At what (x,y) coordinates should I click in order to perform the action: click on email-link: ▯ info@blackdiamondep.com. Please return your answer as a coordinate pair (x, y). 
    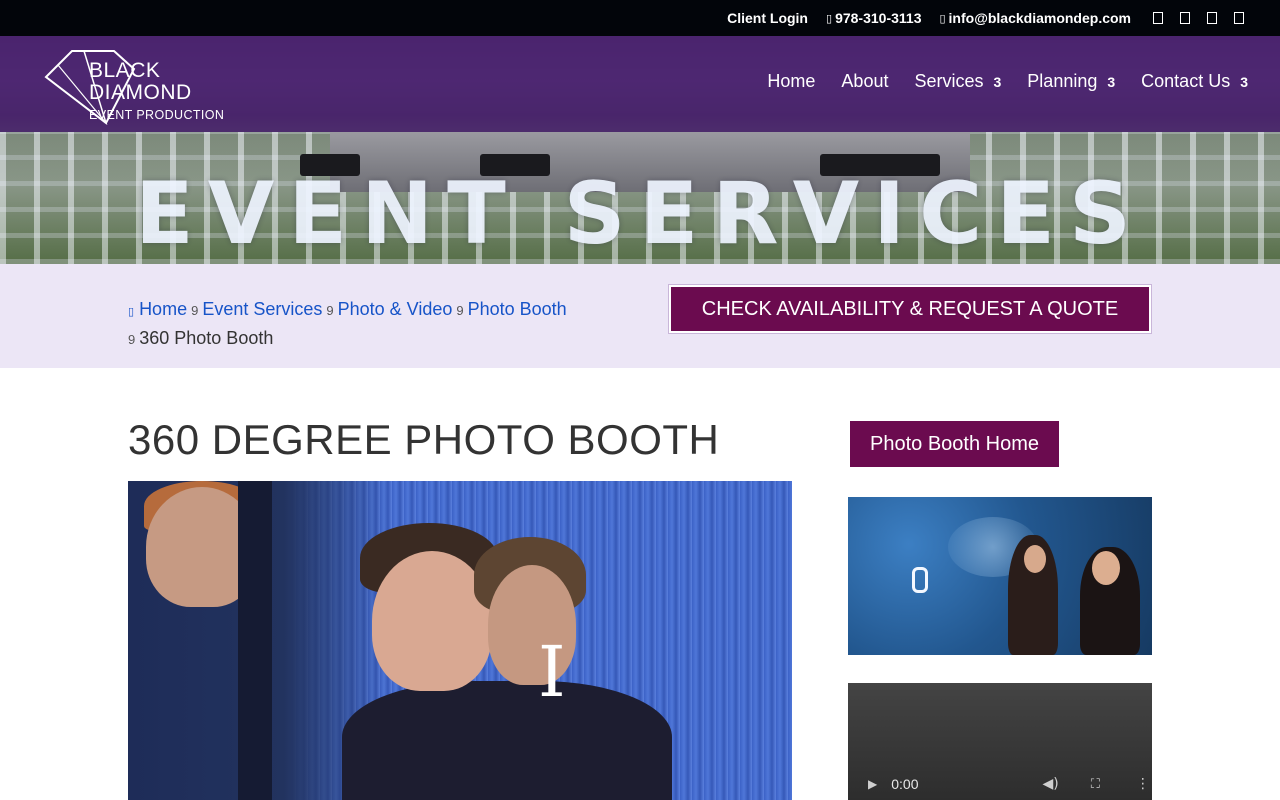
    Looking at the image, I should click on (1035, 18).